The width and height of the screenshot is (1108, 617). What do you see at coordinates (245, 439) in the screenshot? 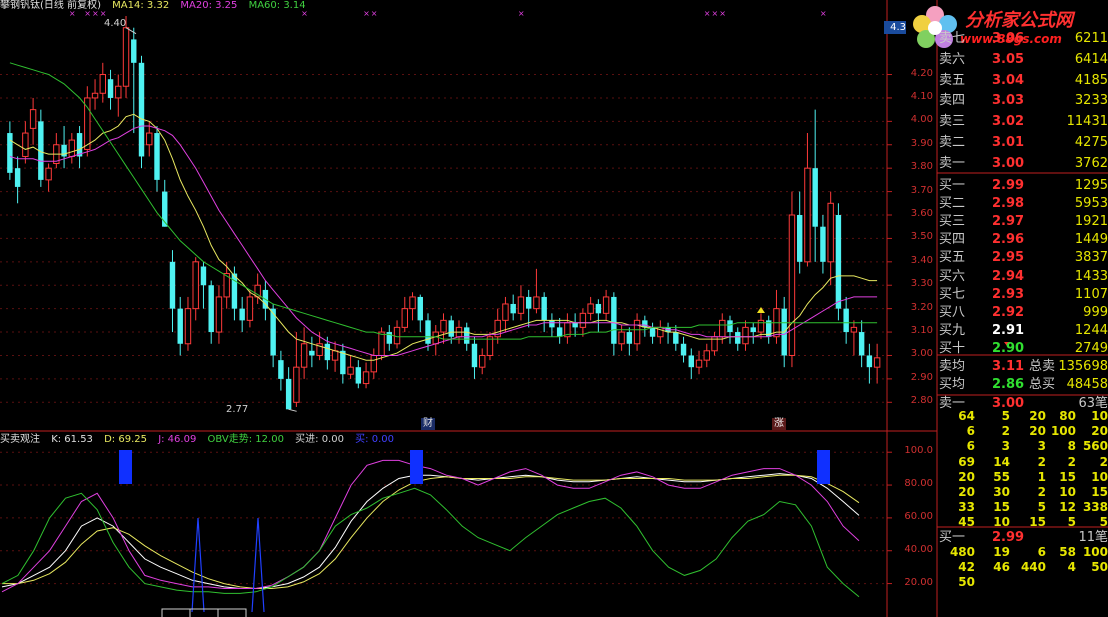
I see `obv-readout: OBV走势: 12.00` at bounding box center [245, 439].